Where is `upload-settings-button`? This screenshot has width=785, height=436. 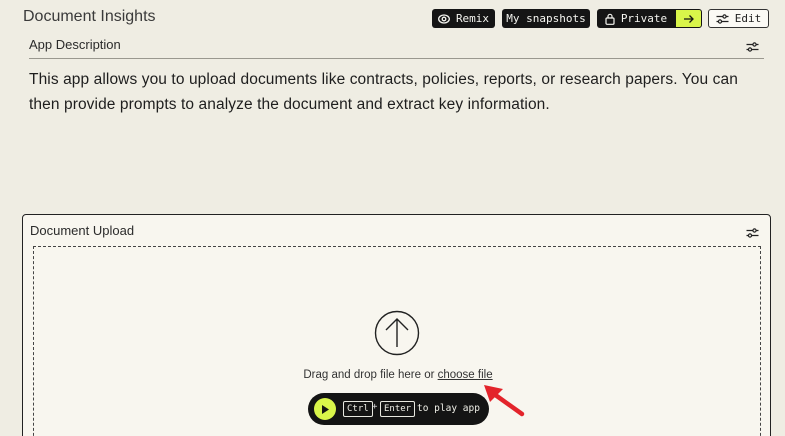
upload-settings-button is located at coordinates (752, 232).